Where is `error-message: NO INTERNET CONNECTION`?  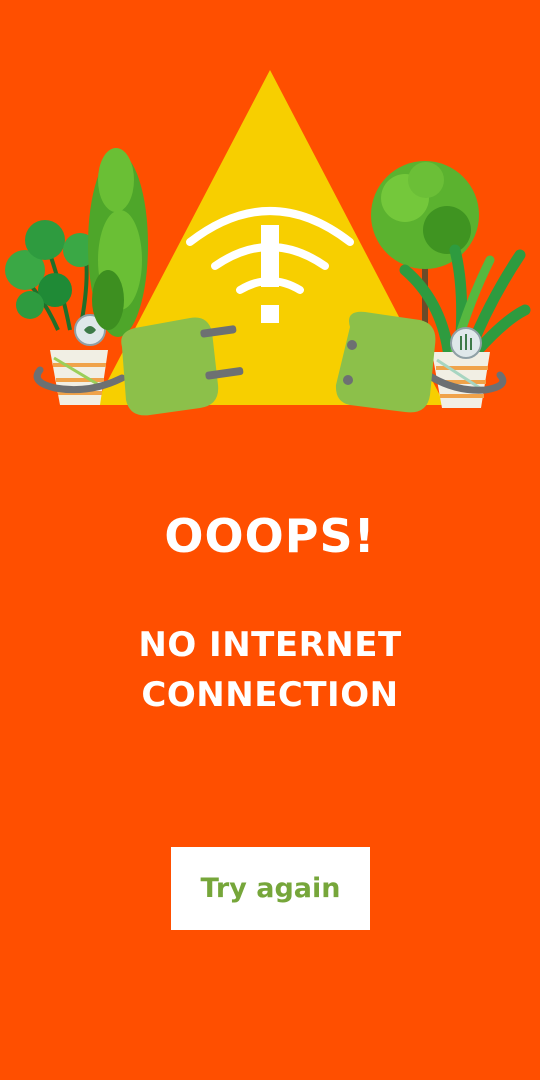
error-message: NO INTERNET CONNECTION is located at coordinates (270, 670).